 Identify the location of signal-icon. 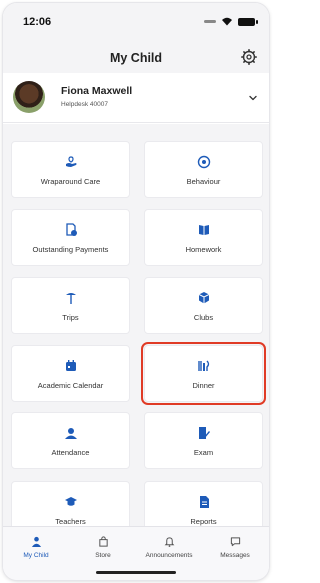
(210, 21).